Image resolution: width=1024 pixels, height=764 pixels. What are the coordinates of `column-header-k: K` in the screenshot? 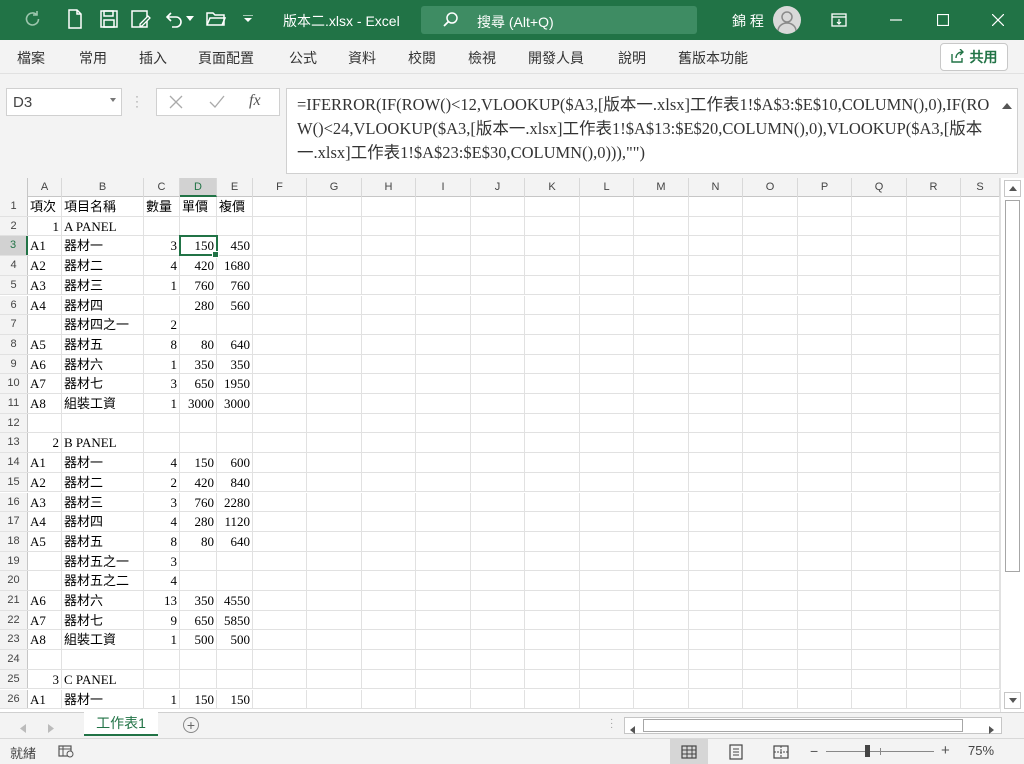 It's located at (552, 187).